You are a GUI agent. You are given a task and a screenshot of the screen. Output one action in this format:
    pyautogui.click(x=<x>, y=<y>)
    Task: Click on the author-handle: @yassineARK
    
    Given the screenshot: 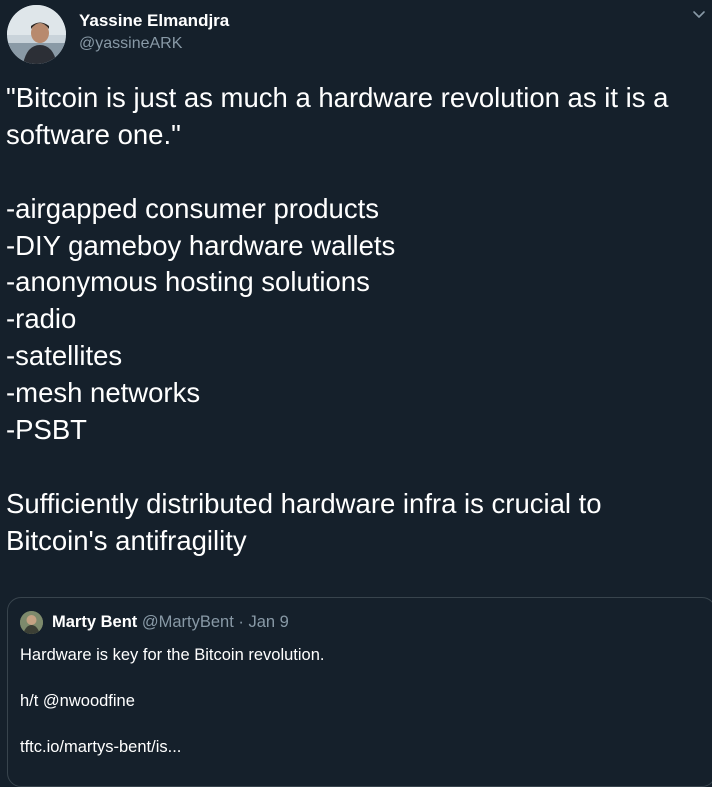 What is the action you would take?
    pyautogui.click(x=130, y=44)
    